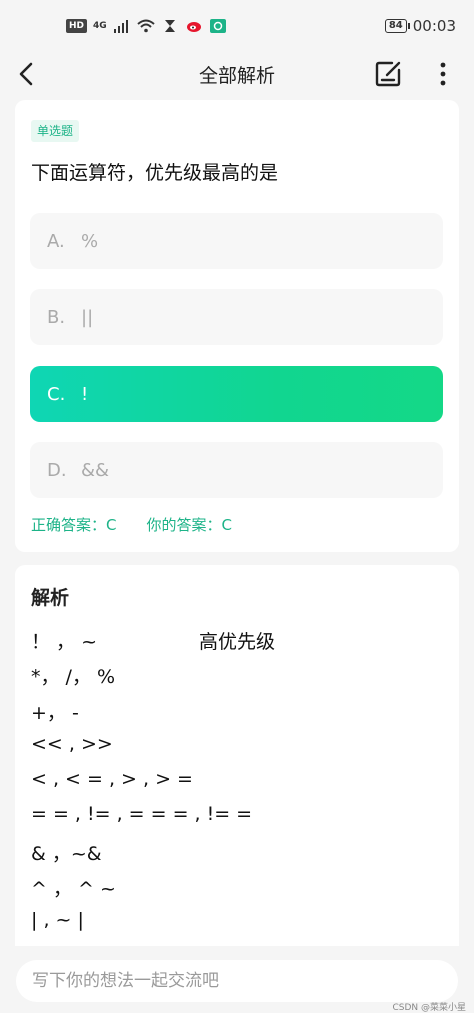  Describe the element at coordinates (77, 26) in the screenshot. I see `hd-indicator: HD` at that location.